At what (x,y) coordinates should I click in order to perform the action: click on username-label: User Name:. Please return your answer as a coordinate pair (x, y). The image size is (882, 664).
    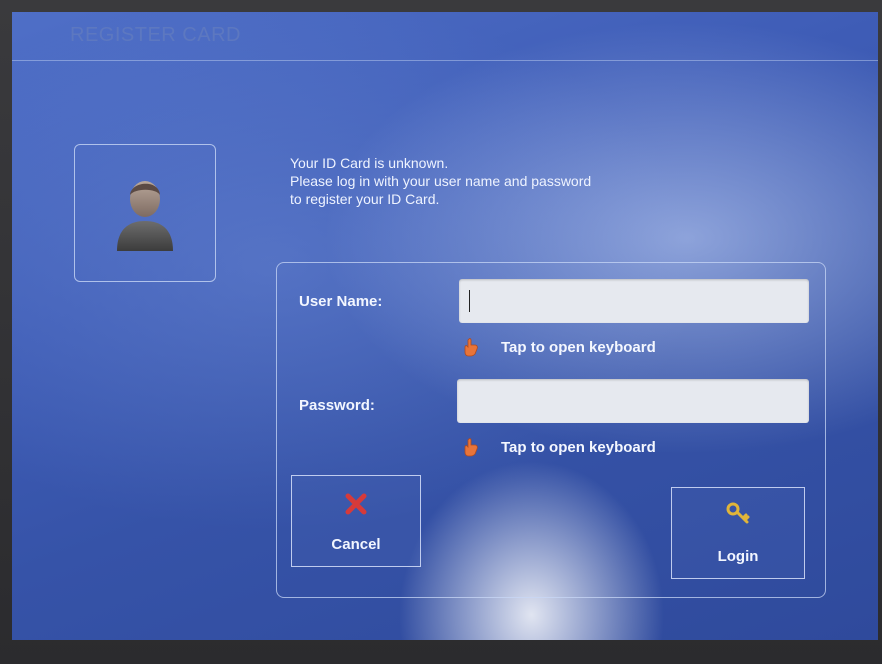
    Looking at the image, I should click on (341, 301).